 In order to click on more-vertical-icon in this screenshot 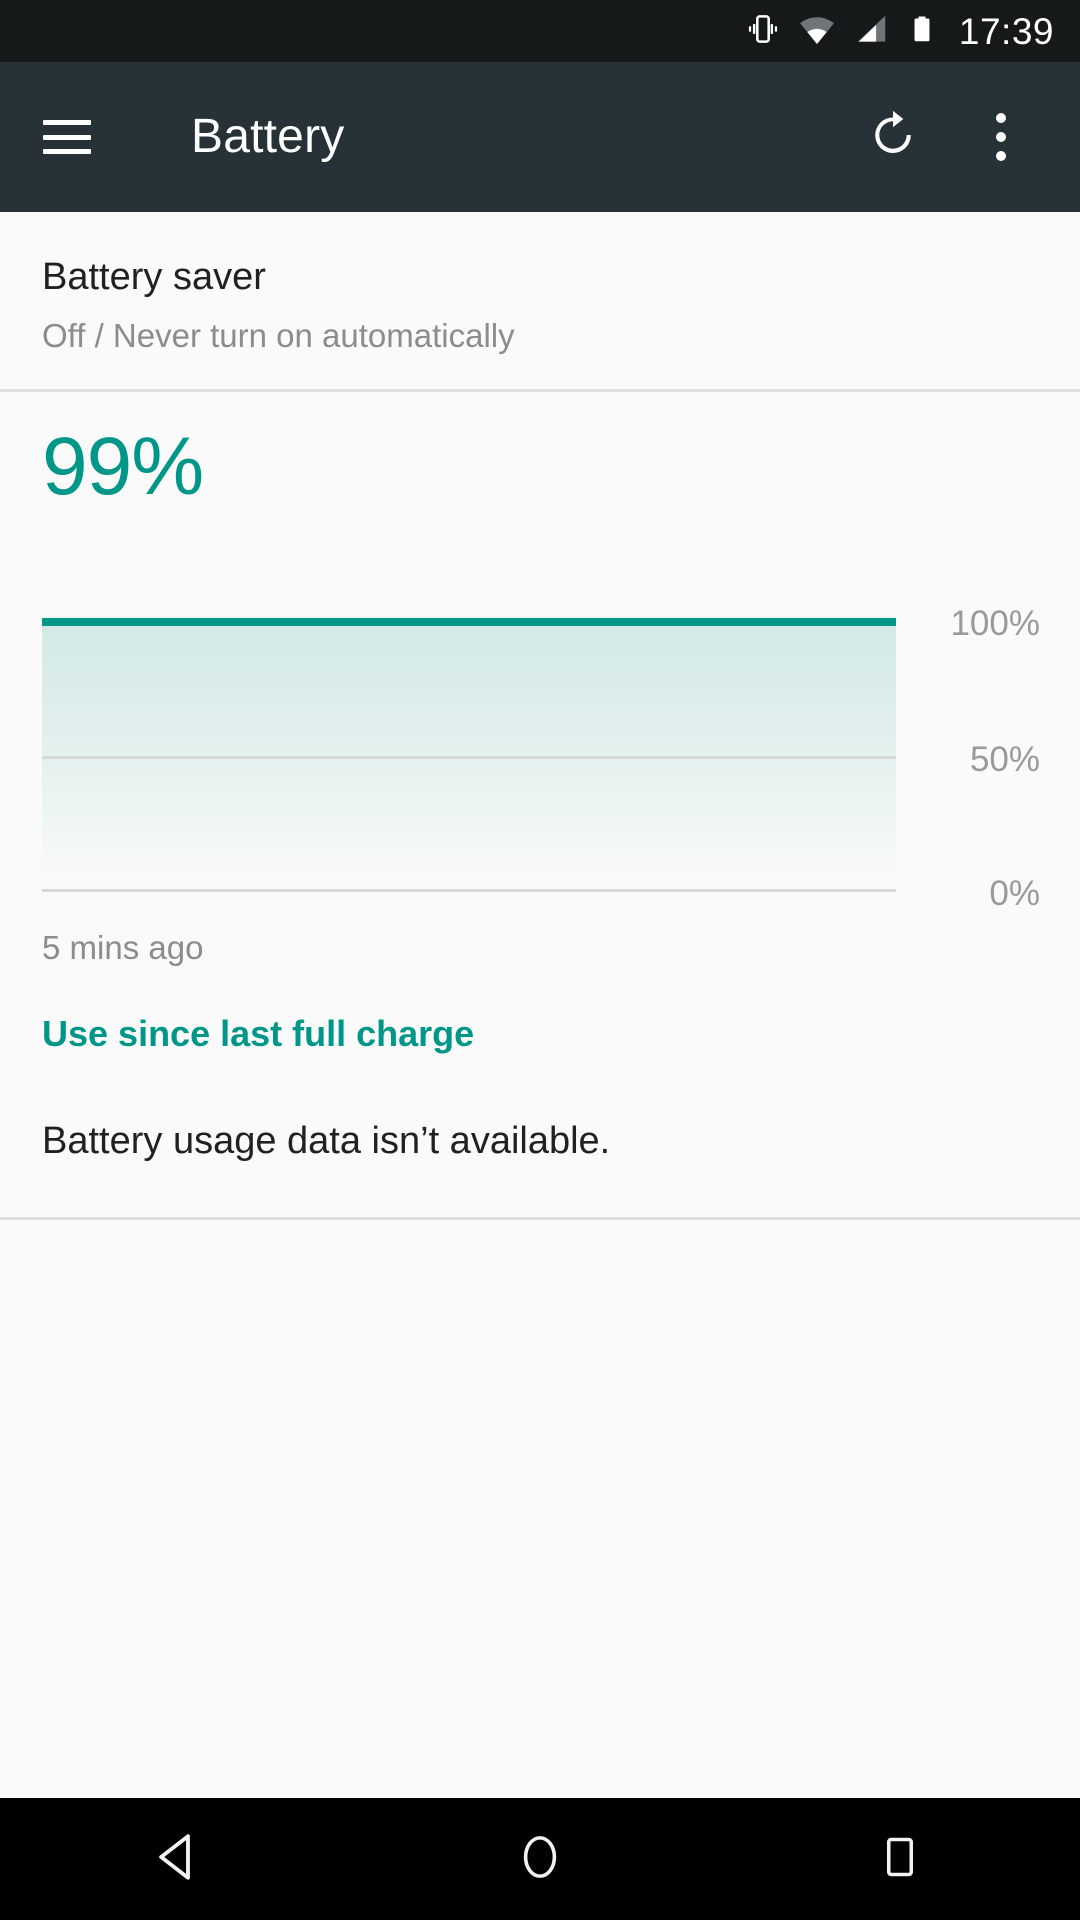, I will do `click(1001, 137)`.